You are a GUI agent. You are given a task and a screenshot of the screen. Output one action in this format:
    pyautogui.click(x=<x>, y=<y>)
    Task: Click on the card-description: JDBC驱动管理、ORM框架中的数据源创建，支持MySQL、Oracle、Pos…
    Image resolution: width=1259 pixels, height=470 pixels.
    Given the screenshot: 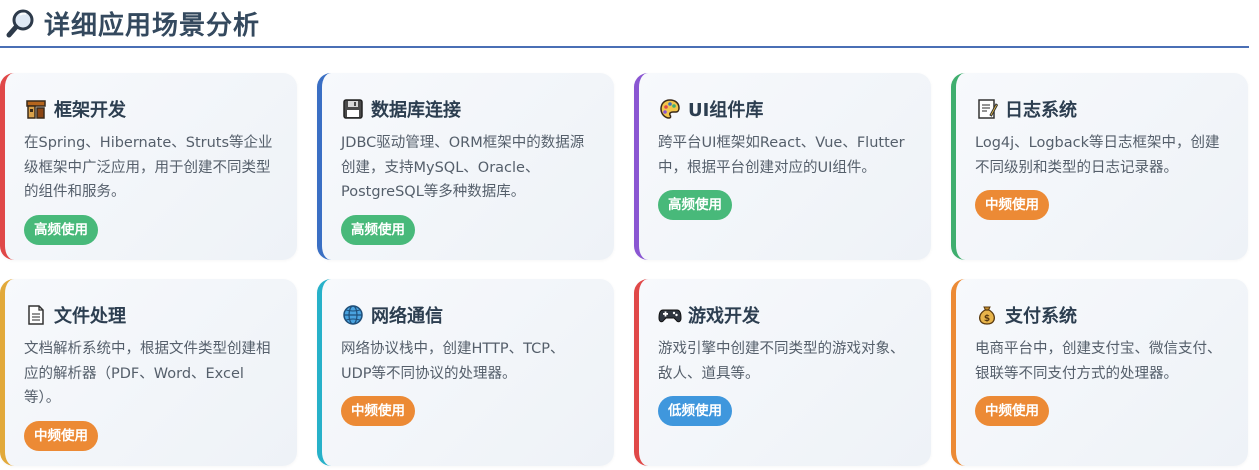 What is the action you would take?
    pyautogui.click(x=463, y=167)
    